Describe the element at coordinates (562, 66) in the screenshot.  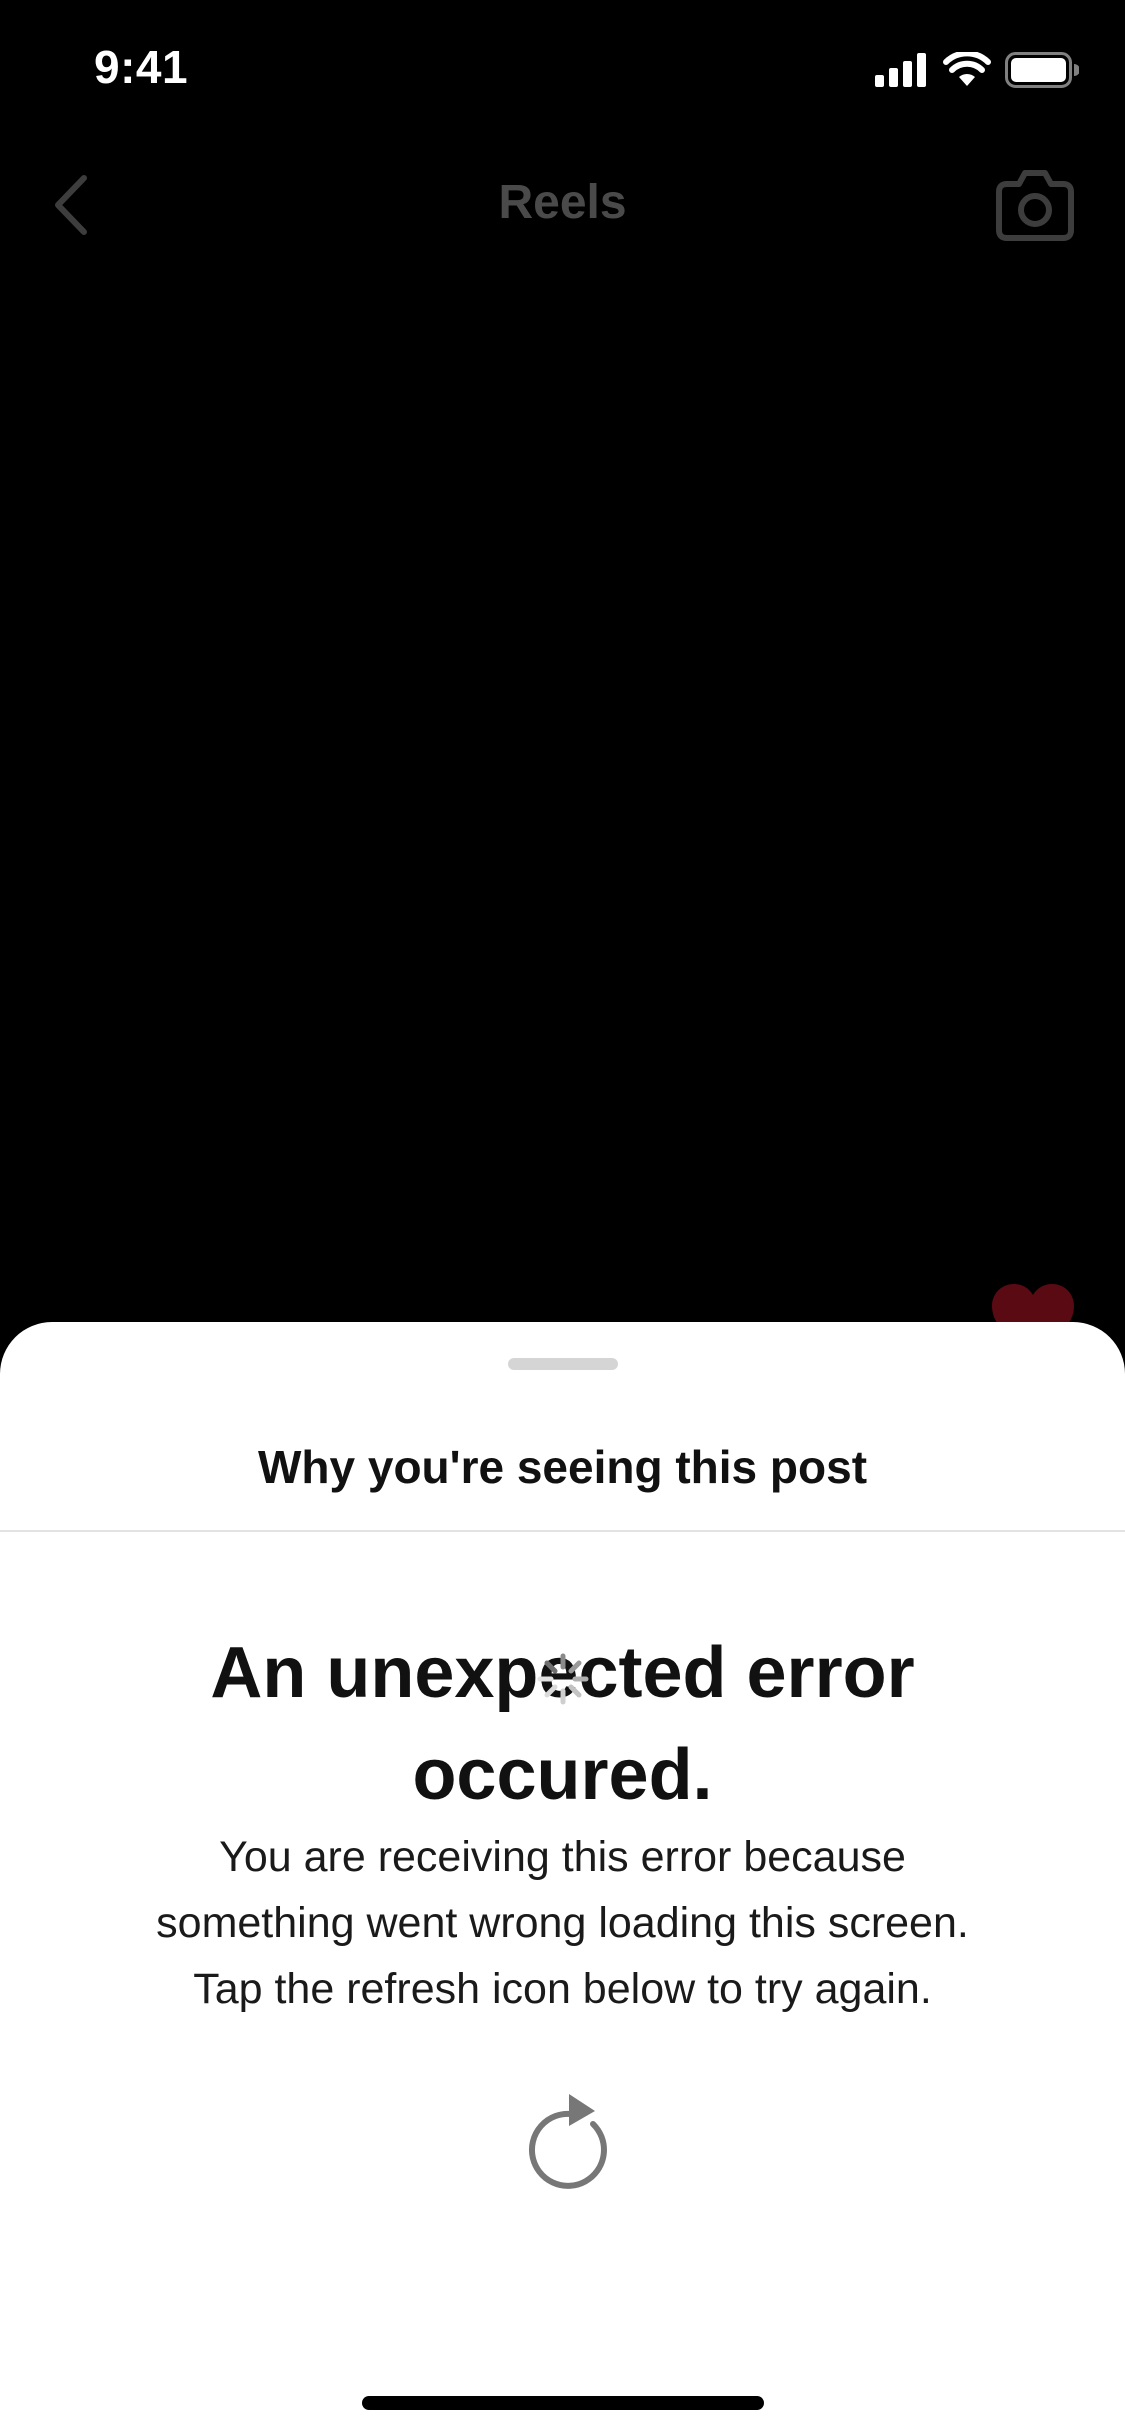
I see `status-bar: 9:41` at that location.